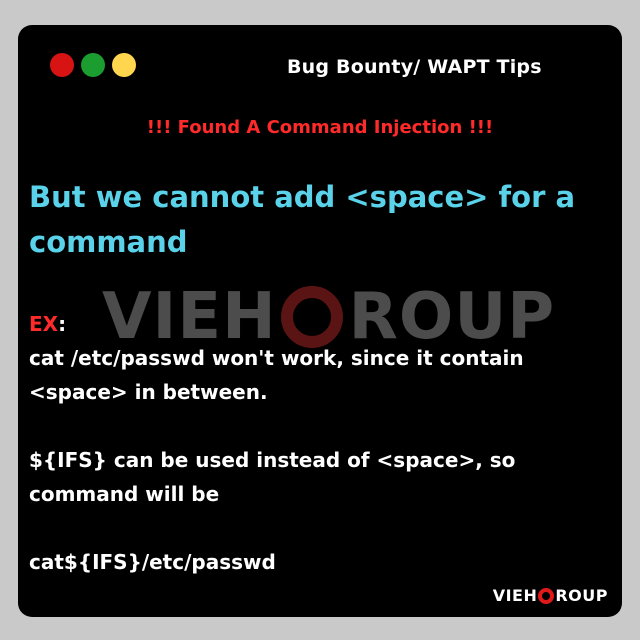 This screenshot has height=640, width=640. I want to click on minimize-dot-icon, so click(124, 65).